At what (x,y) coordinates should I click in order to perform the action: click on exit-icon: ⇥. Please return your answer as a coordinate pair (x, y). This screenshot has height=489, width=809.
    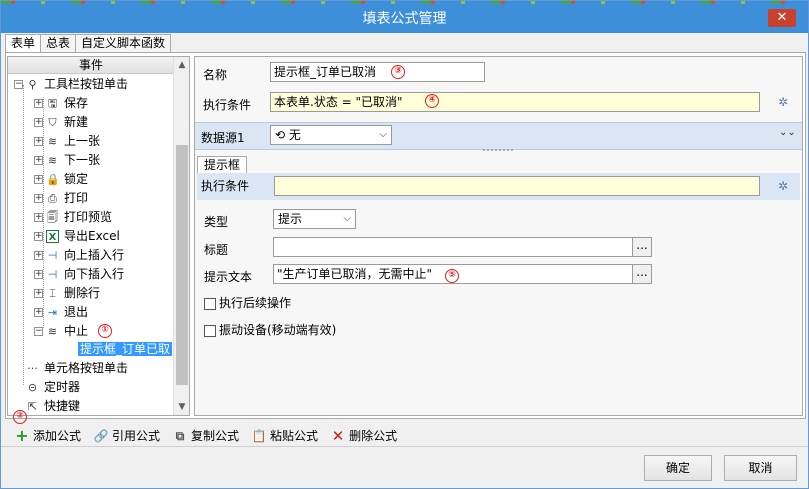
    Looking at the image, I should click on (52, 312).